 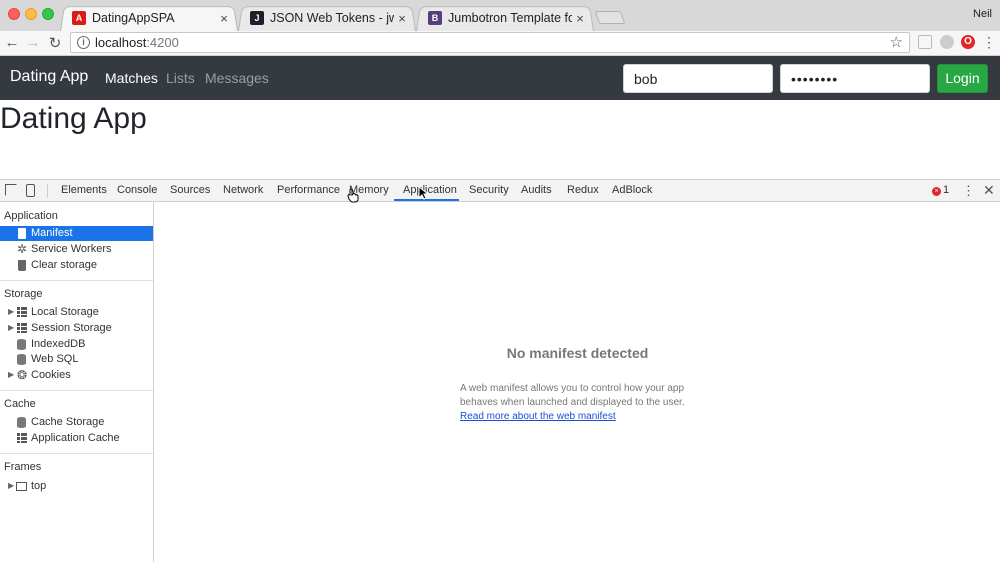 What do you see at coordinates (435, 18) in the screenshot?
I see `bootstrap-favicon-icon: B` at bounding box center [435, 18].